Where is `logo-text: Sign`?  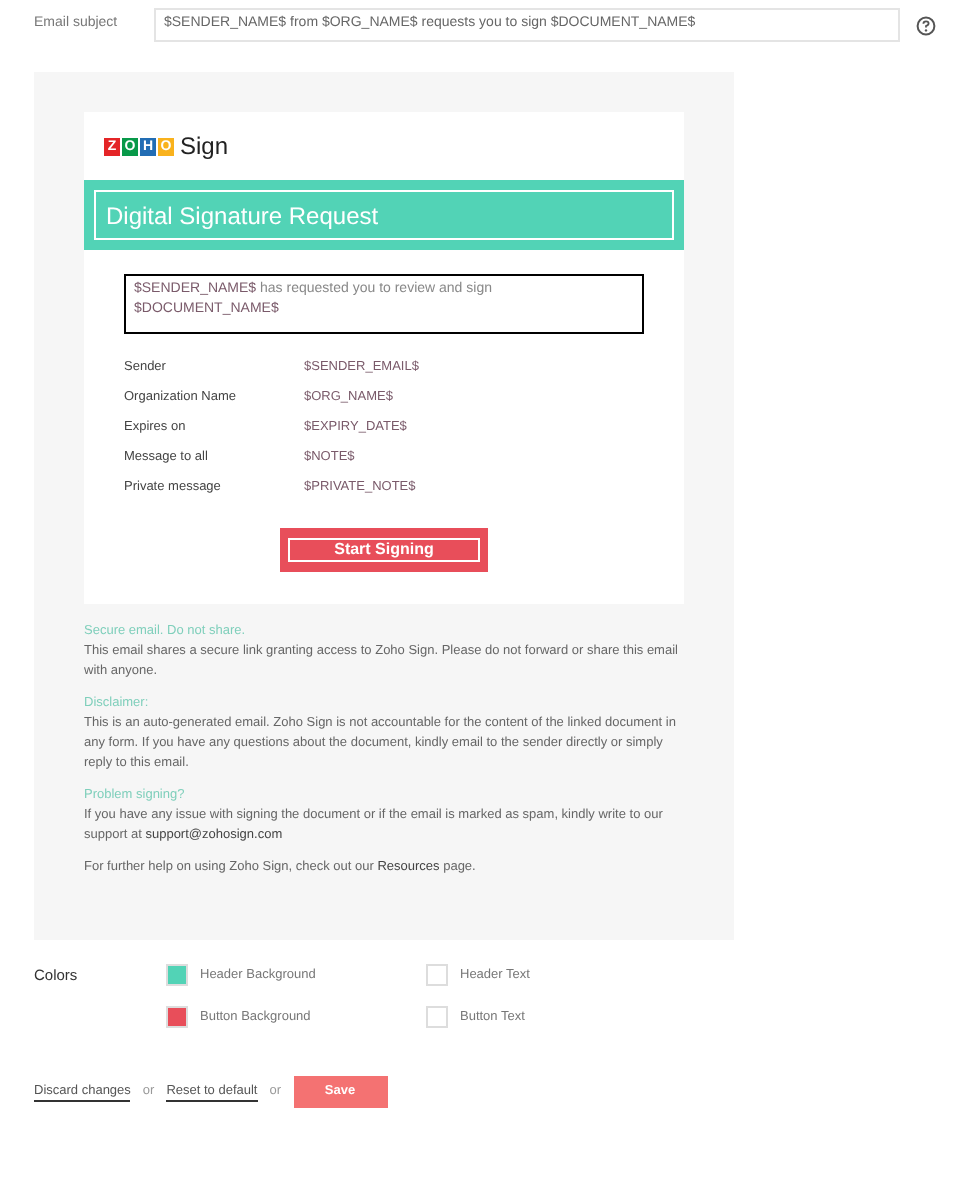 logo-text: Sign is located at coordinates (204, 147).